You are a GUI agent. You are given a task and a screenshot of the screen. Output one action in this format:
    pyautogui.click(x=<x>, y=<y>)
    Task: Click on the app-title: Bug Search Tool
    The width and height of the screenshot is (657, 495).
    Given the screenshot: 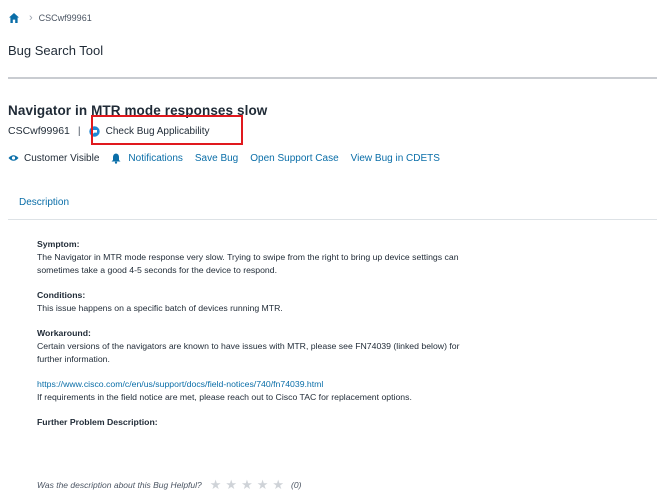 What is the action you would take?
    pyautogui.click(x=56, y=50)
    